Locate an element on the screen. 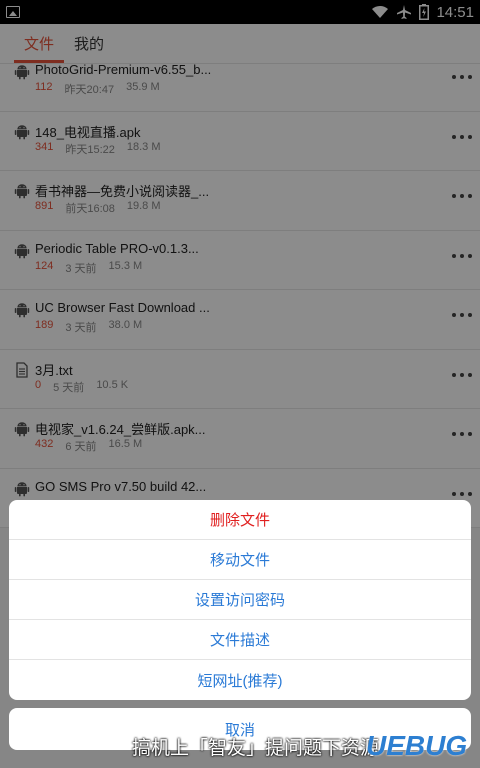  watermark-logo: UEBUG is located at coordinates (417, 745).